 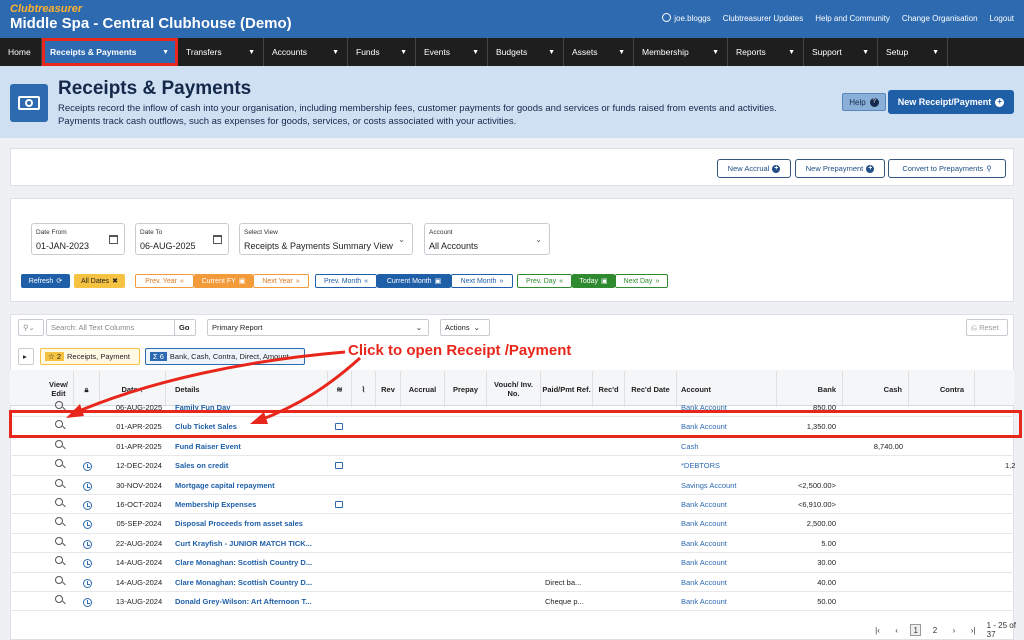 I want to click on first-page-icon: |‹, so click(x=877, y=630).